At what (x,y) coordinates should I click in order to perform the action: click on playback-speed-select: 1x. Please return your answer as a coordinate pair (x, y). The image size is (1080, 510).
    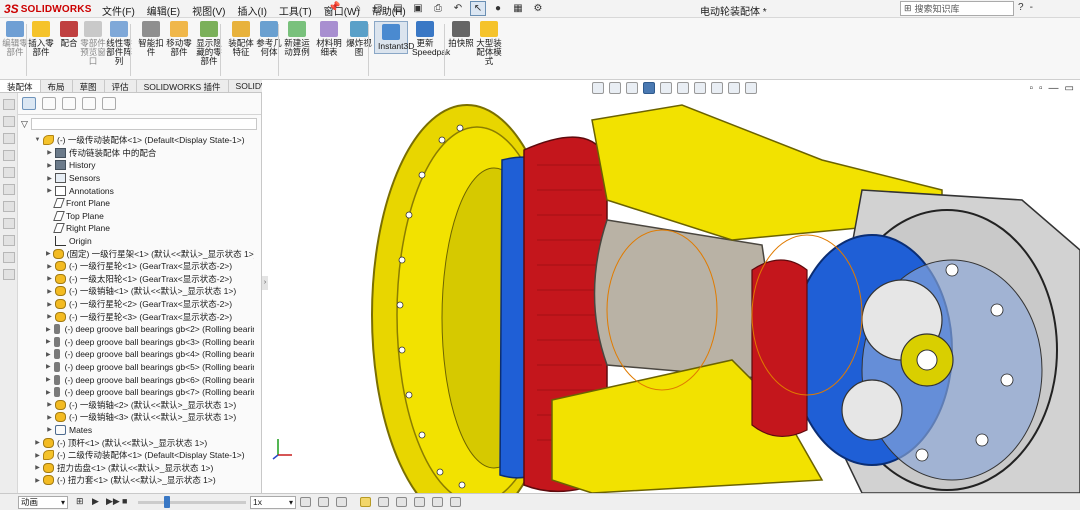
    Looking at the image, I should click on (273, 502).